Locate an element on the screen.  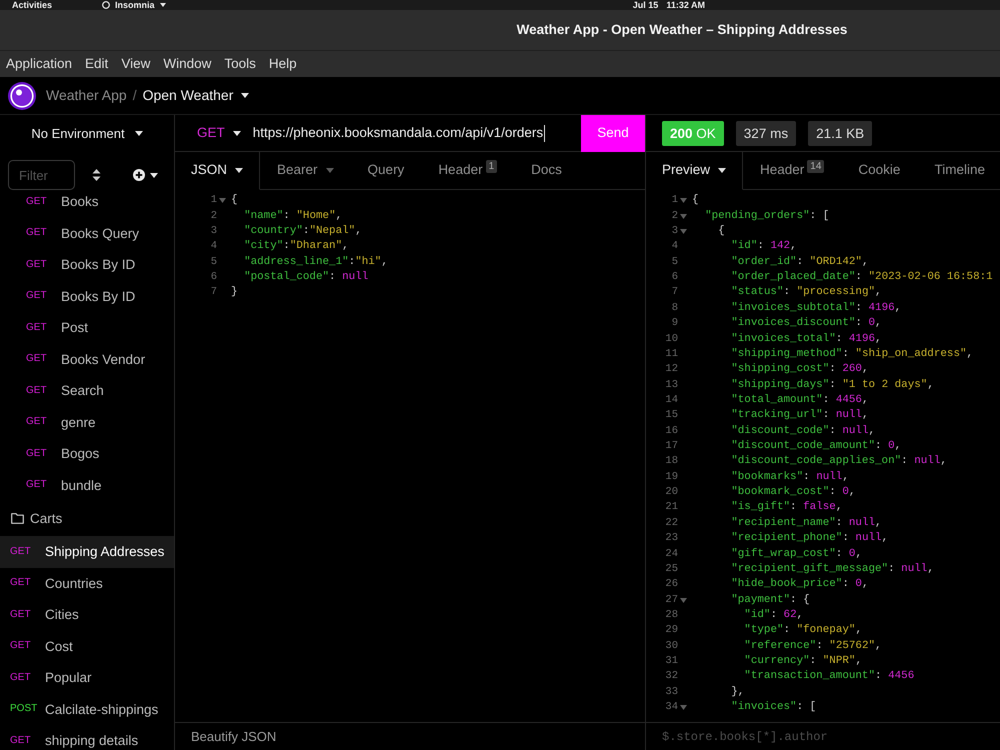
line-number: 18 is located at coordinates (671, 462).